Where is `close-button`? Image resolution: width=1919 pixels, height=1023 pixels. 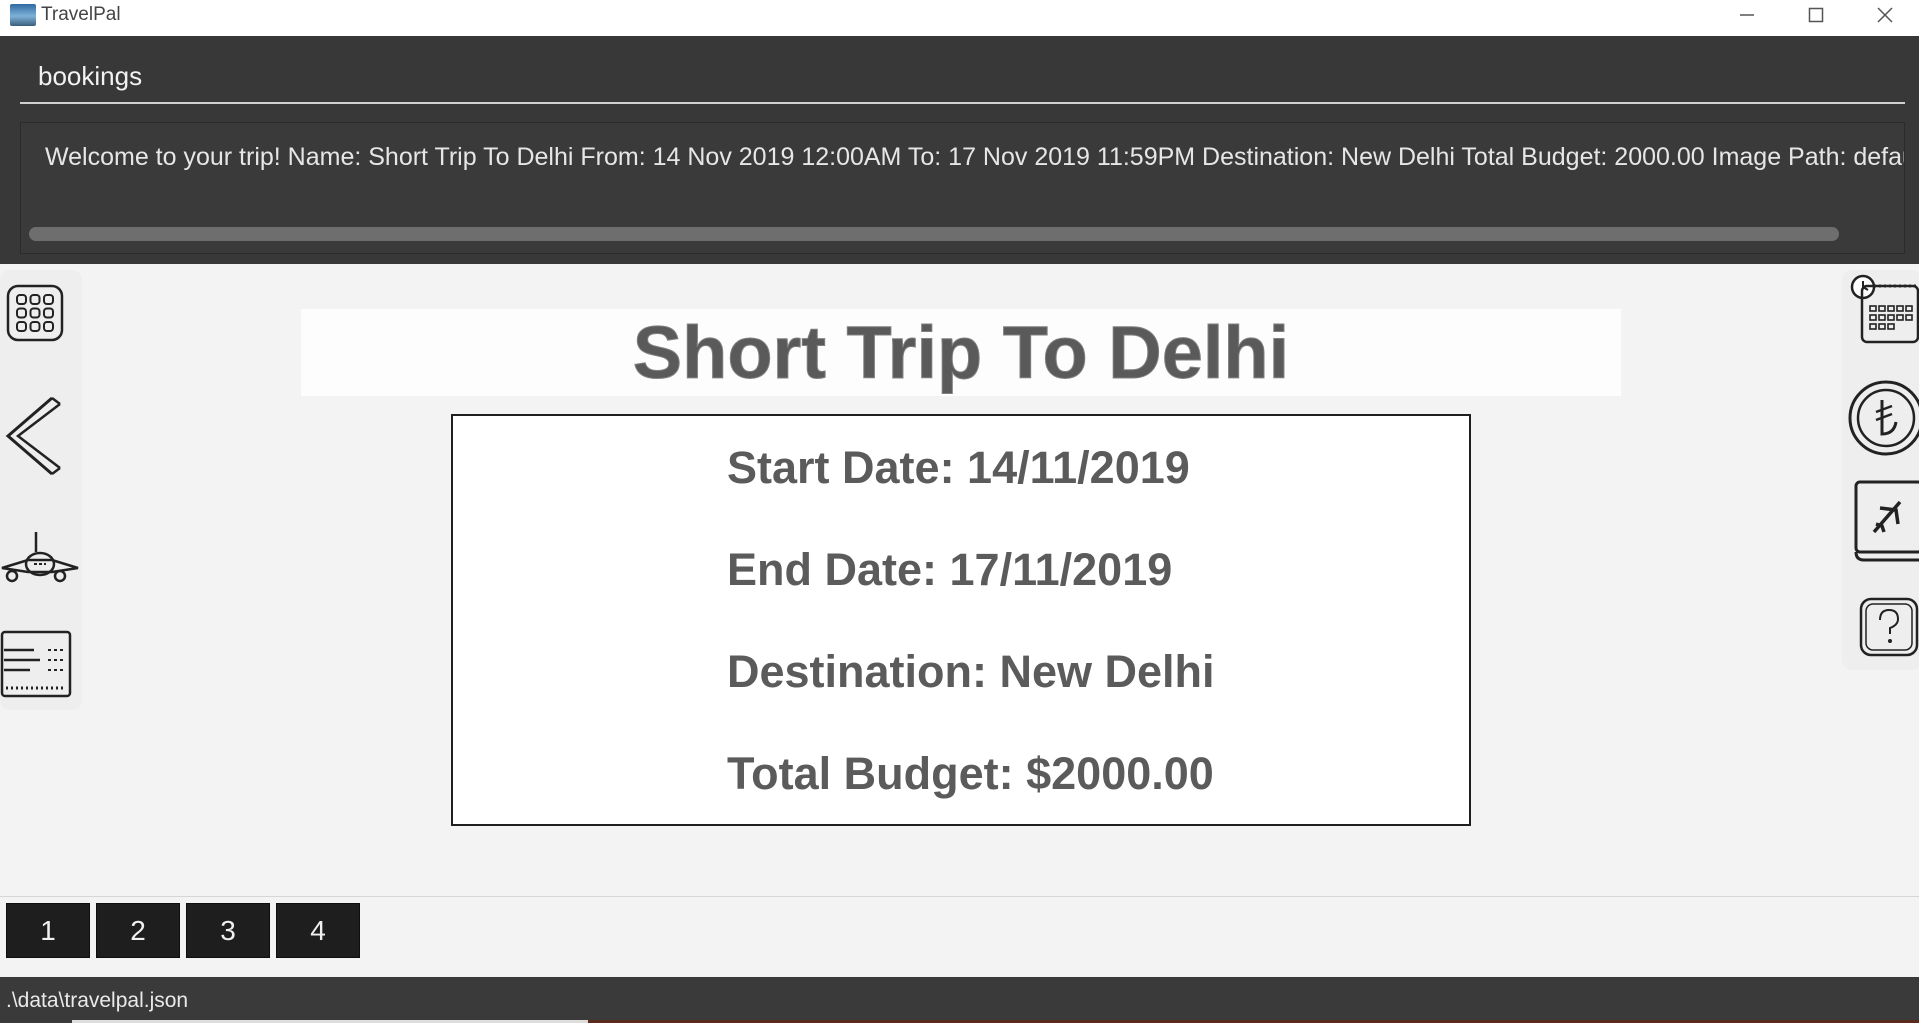
close-button is located at coordinates (1885, 15).